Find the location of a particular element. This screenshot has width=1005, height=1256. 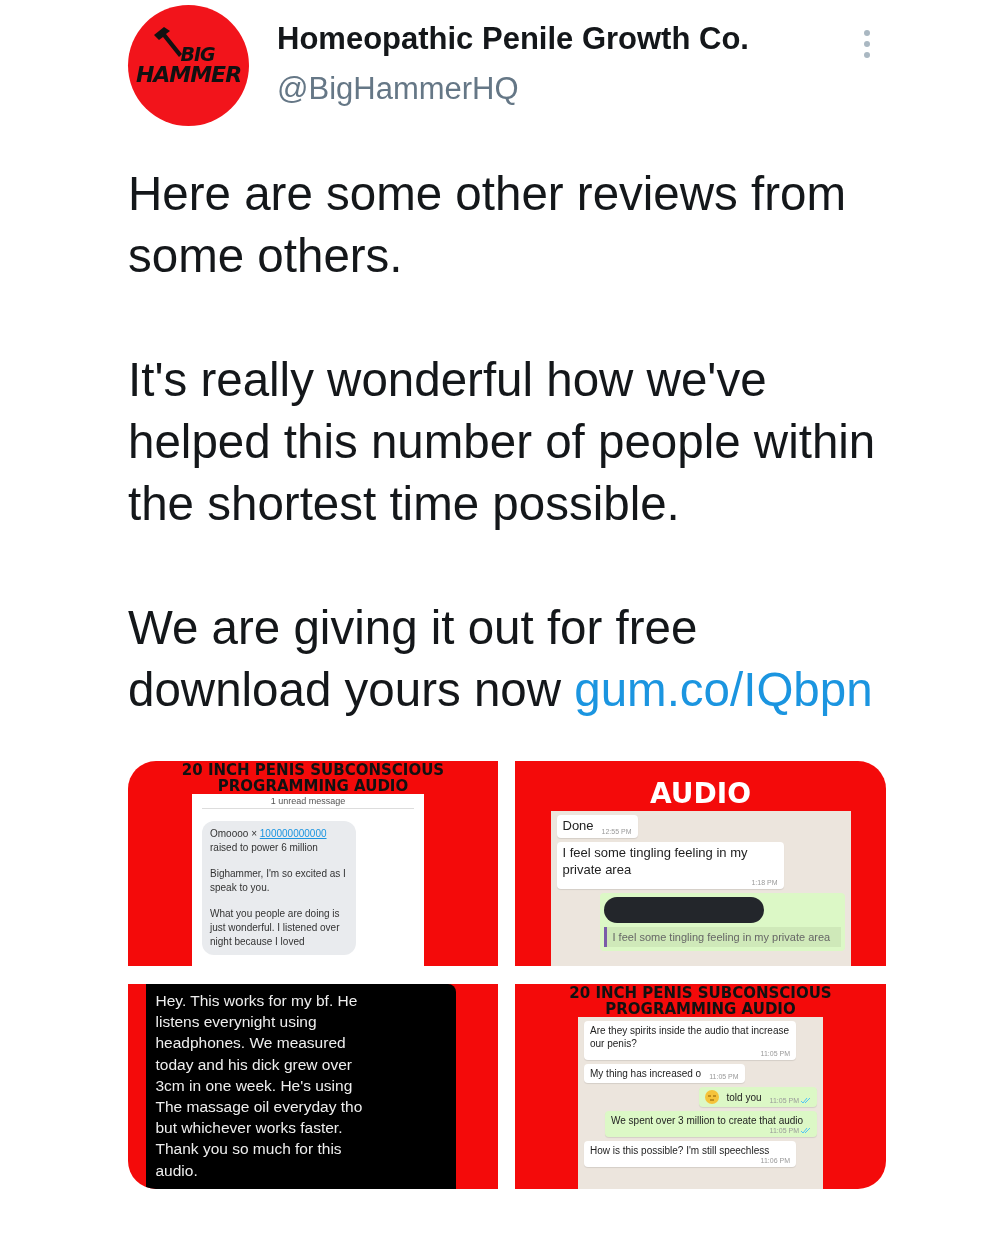

account-name: Homeopathic Penile Growth Co. is located at coordinates (556, 39).